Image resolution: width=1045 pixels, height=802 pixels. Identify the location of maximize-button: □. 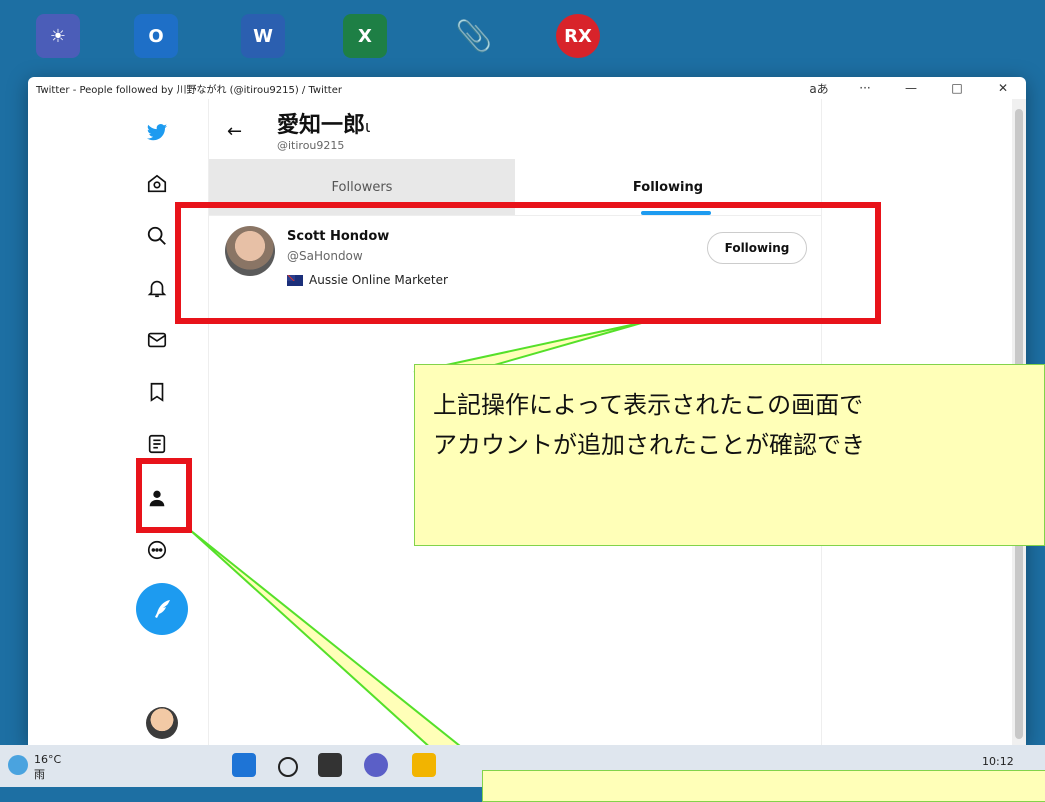
(957, 88).